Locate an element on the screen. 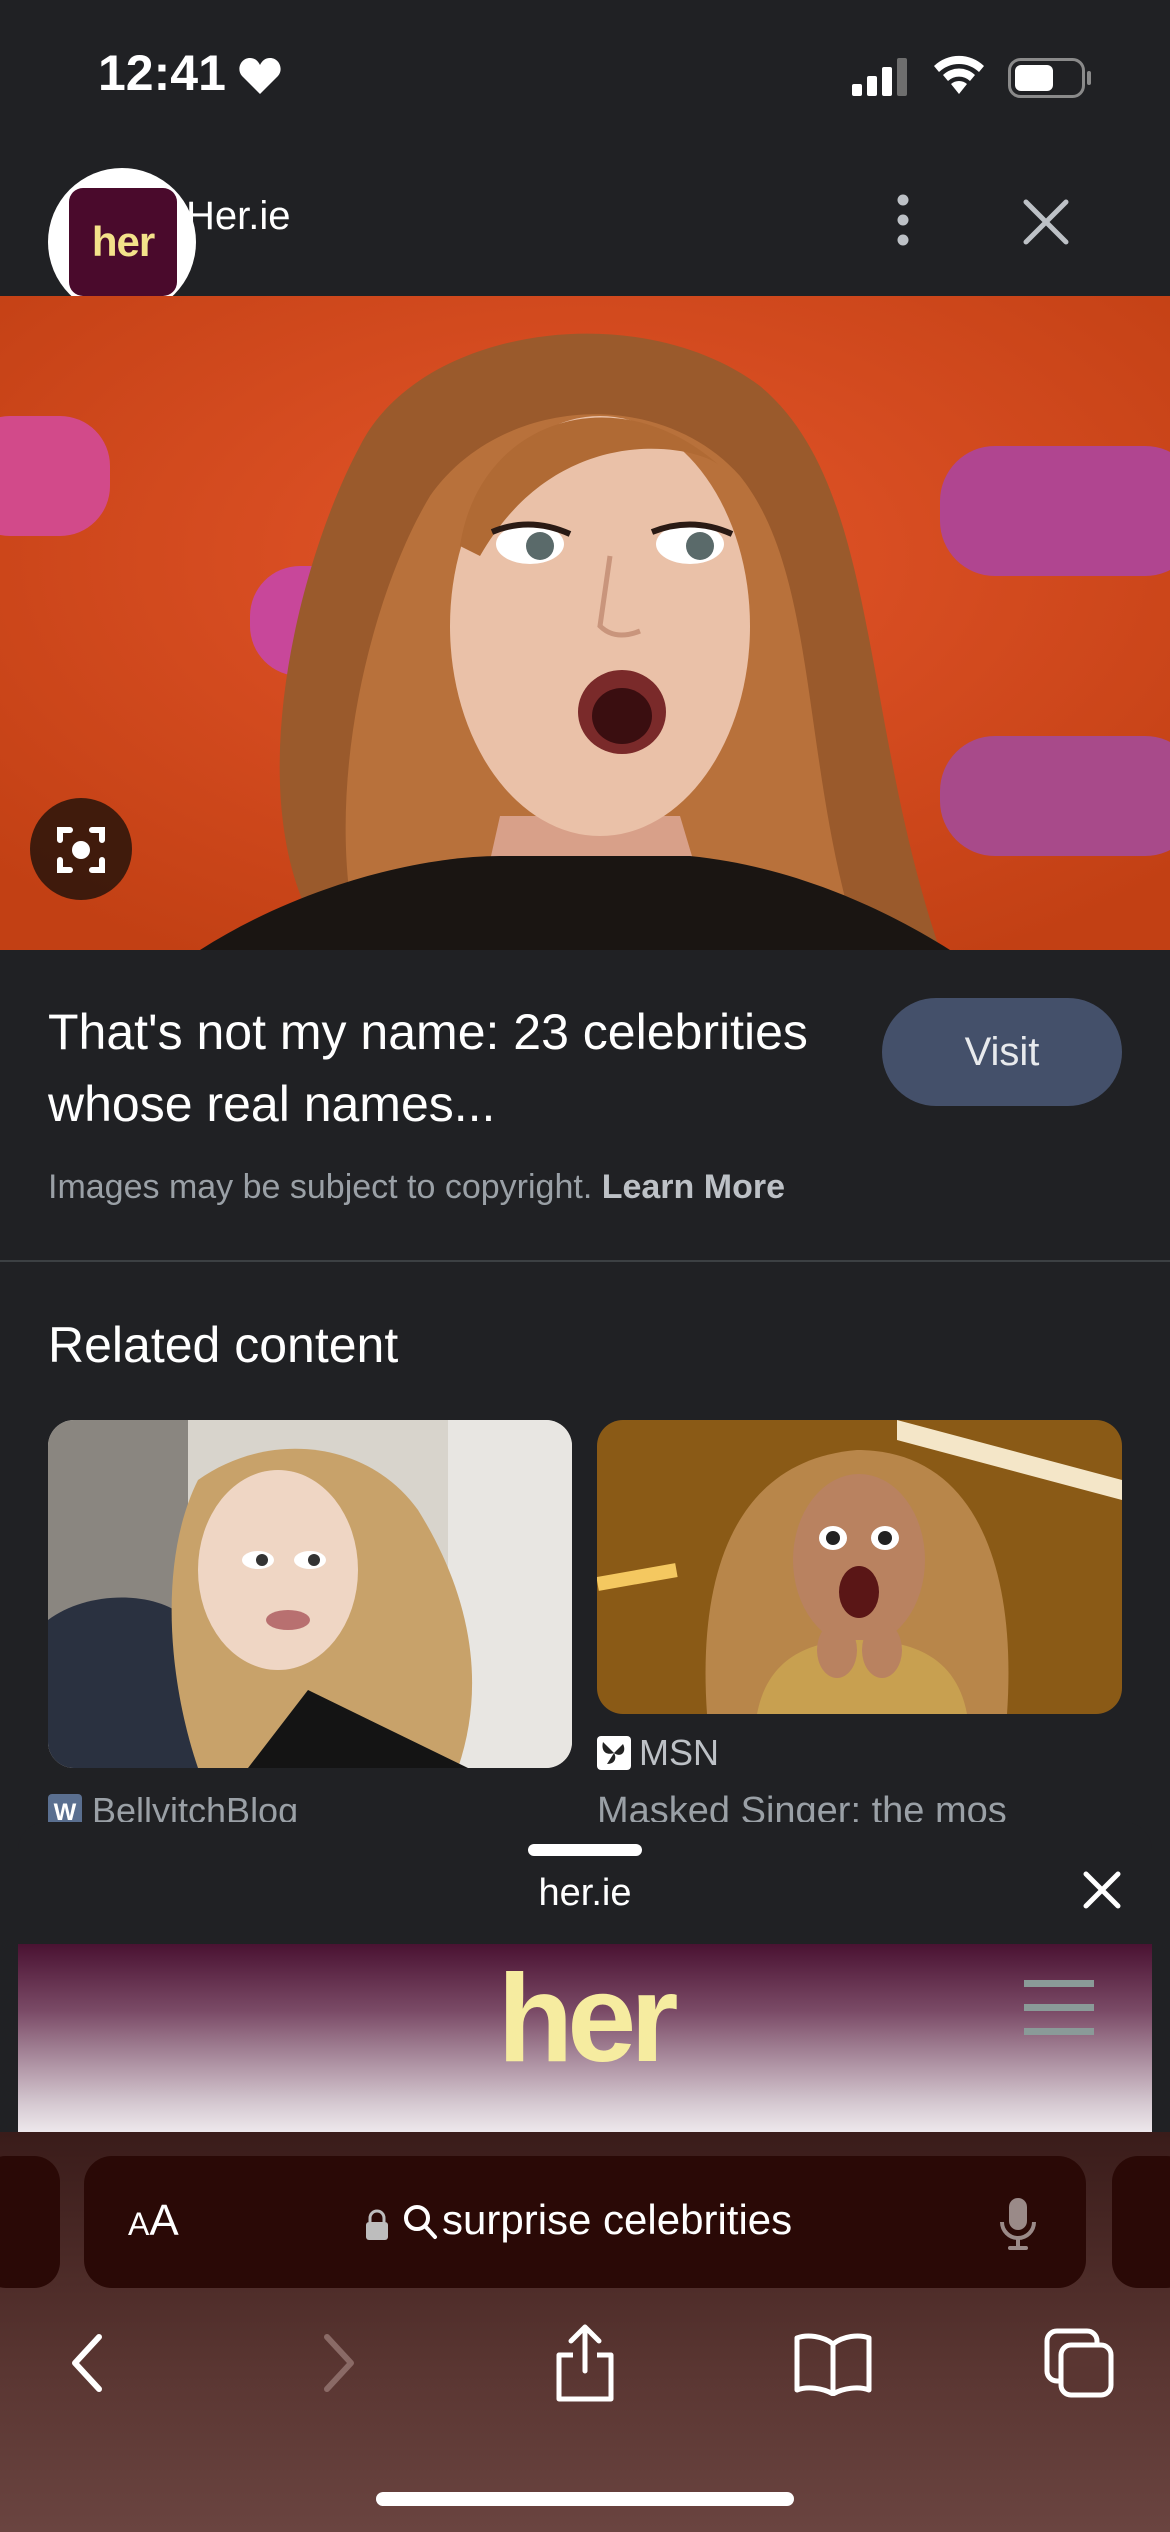 This screenshot has height=2532, width=1170. page-settings-button: AA is located at coordinates (153, 2221).